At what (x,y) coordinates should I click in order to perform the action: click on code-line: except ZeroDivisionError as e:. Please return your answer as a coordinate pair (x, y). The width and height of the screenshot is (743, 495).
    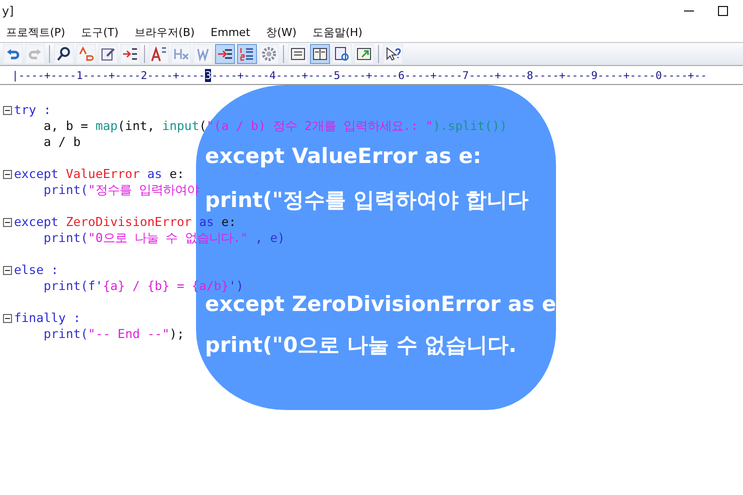
    Looking at the image, I should click on (125, 222).